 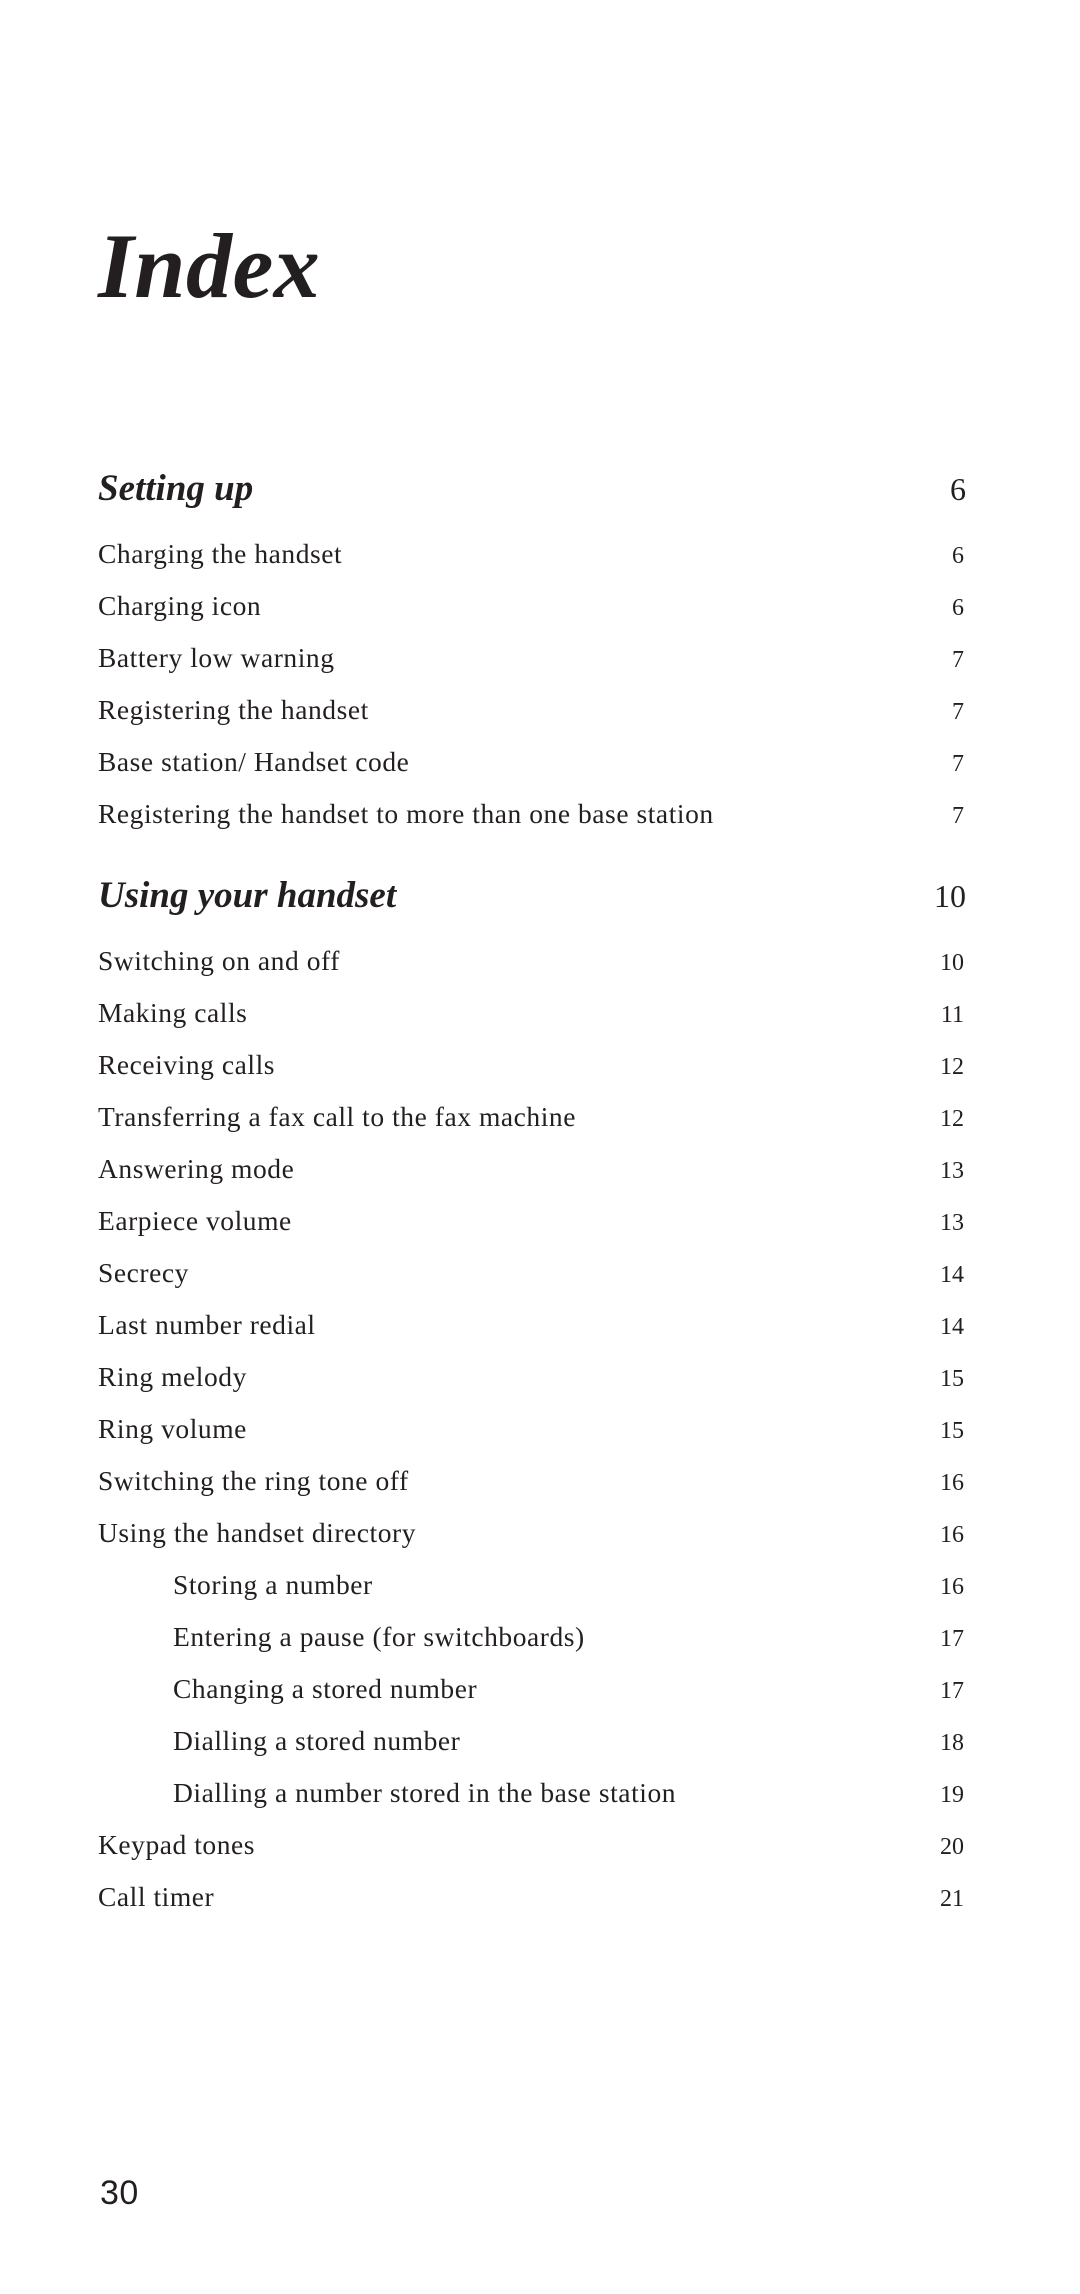 I want to click on page-title: Index, so click(x=209, y=265).